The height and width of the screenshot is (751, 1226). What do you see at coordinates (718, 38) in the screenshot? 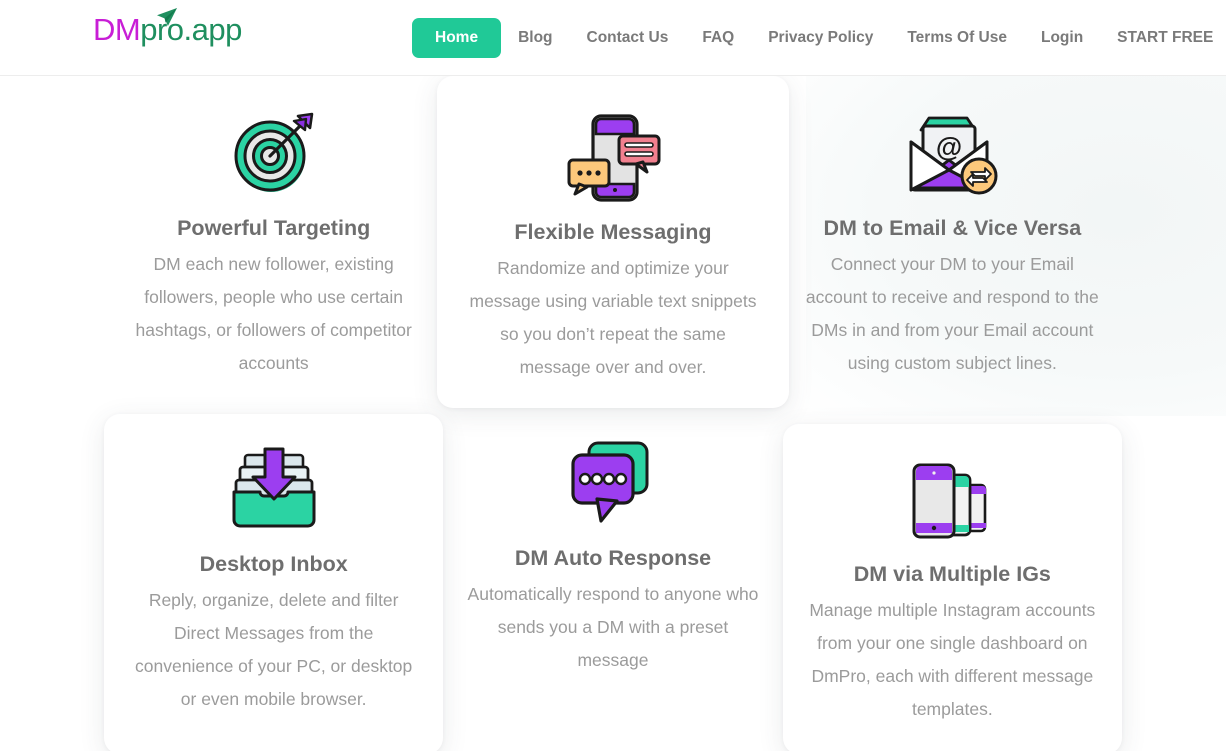
I see `nav-item-faq: FAQ` at bounding box center [718, 38].